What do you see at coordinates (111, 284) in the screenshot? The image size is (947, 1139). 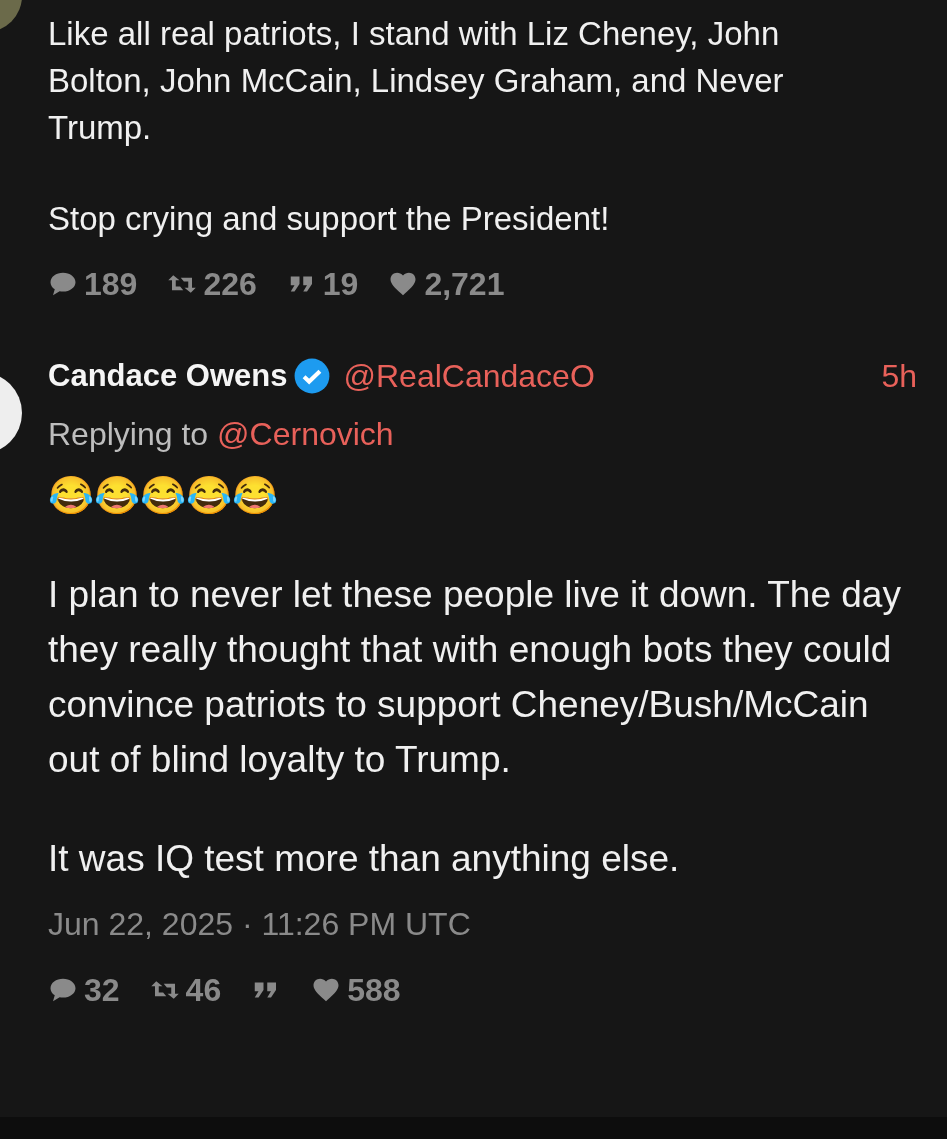 I see `stat-count: 189` at bounding box center [111, 284].